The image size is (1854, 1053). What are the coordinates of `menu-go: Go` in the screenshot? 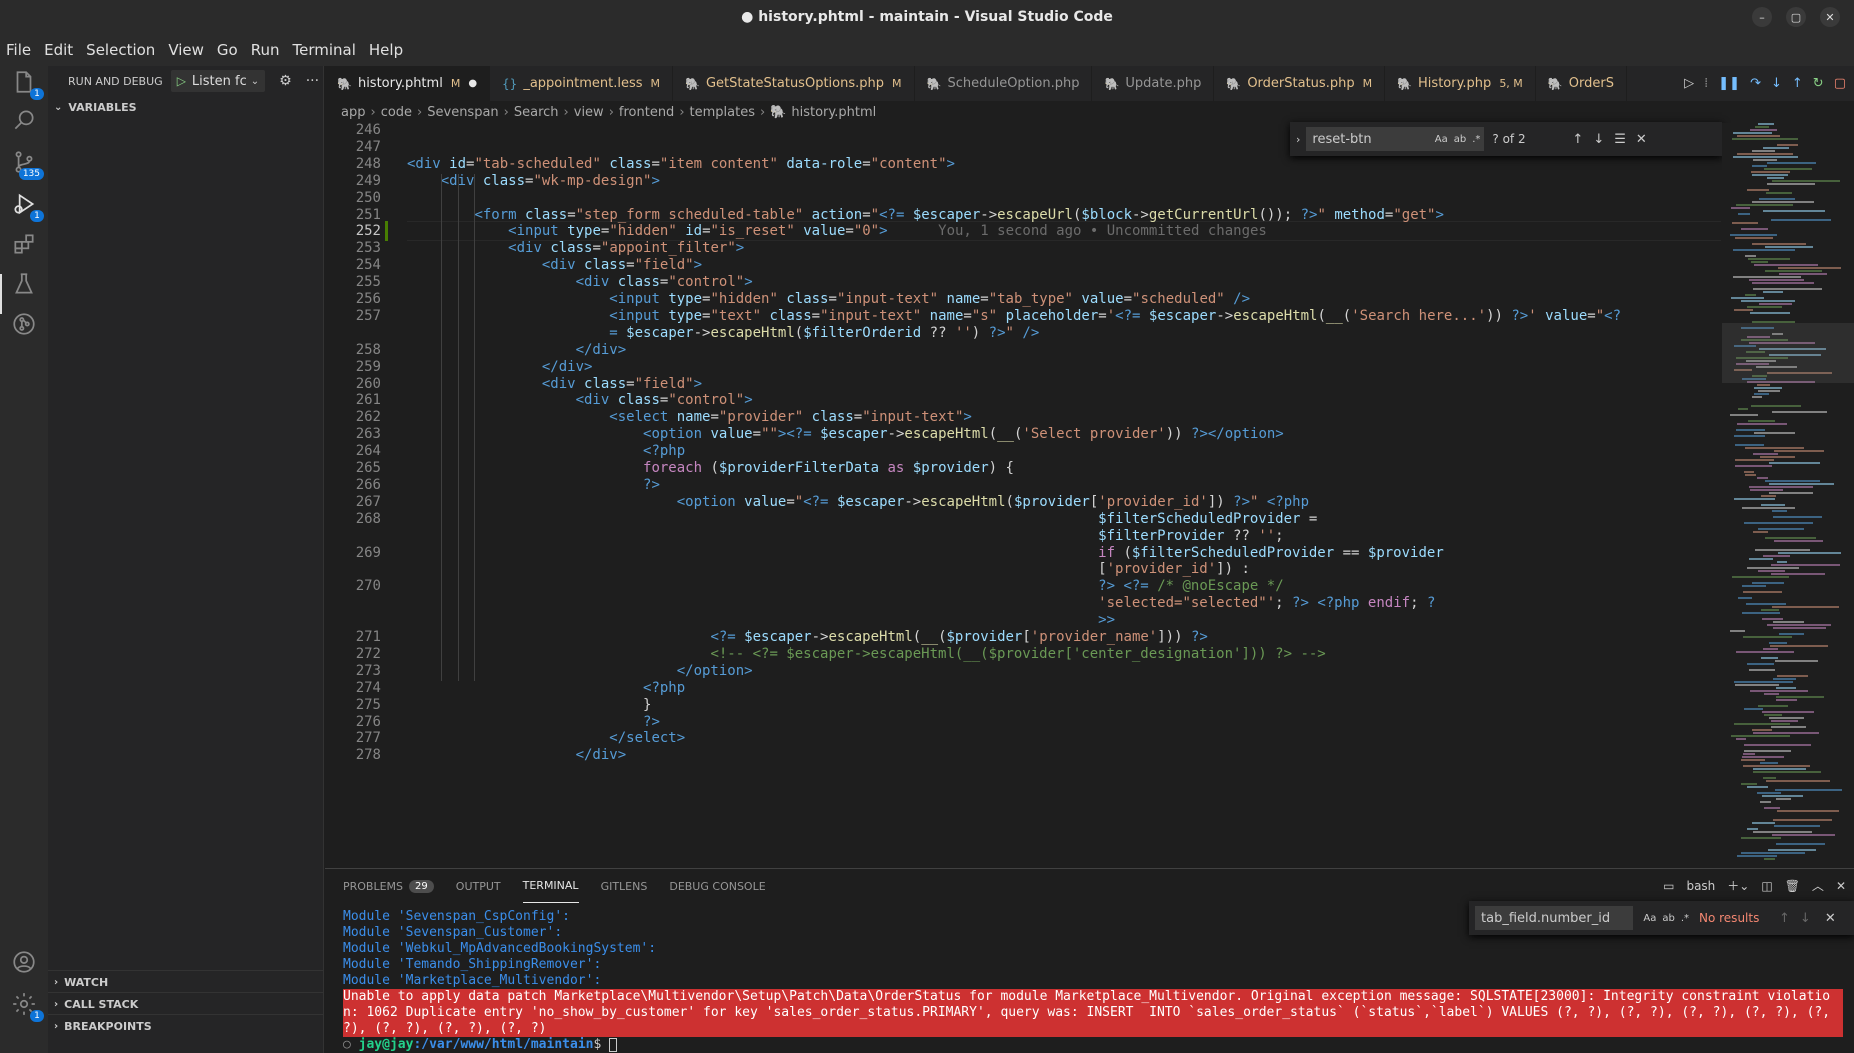 It's located at (227, 50).